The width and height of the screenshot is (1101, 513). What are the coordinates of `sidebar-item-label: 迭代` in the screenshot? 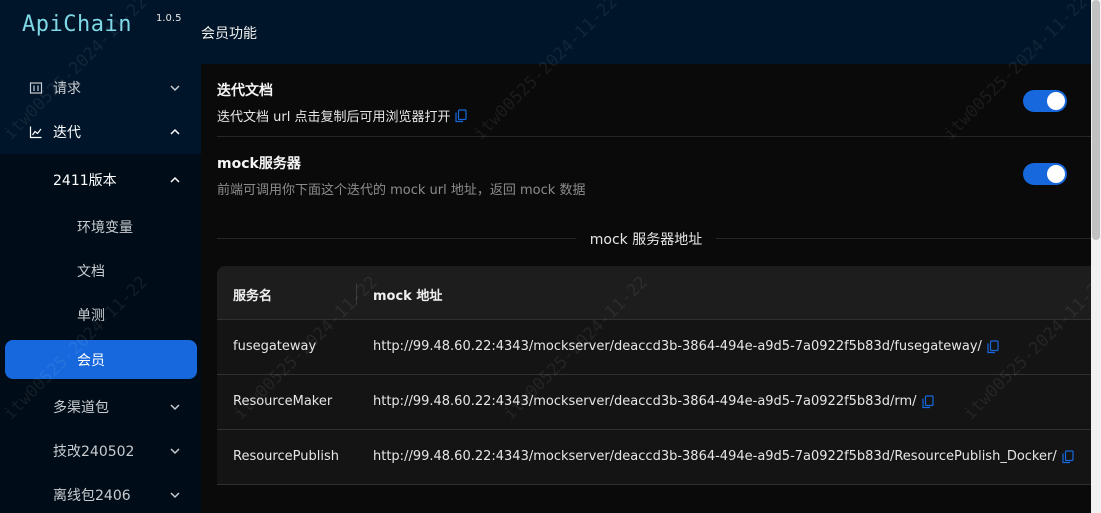 It's located at (67, 133).